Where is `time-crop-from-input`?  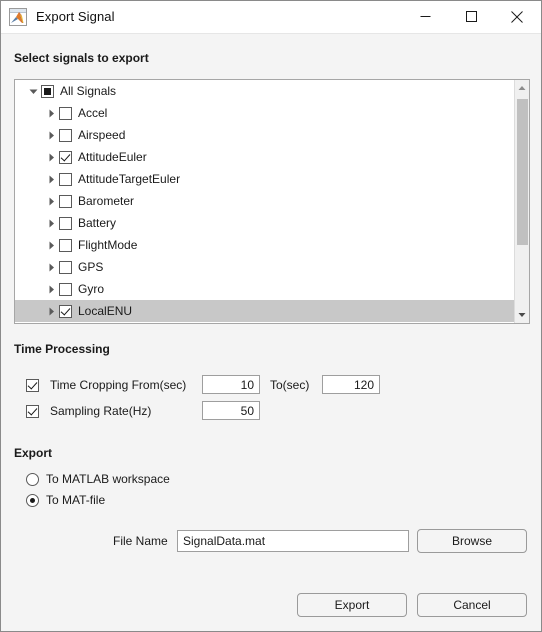
time-crop-from-input is located at coordinates (231, 384).